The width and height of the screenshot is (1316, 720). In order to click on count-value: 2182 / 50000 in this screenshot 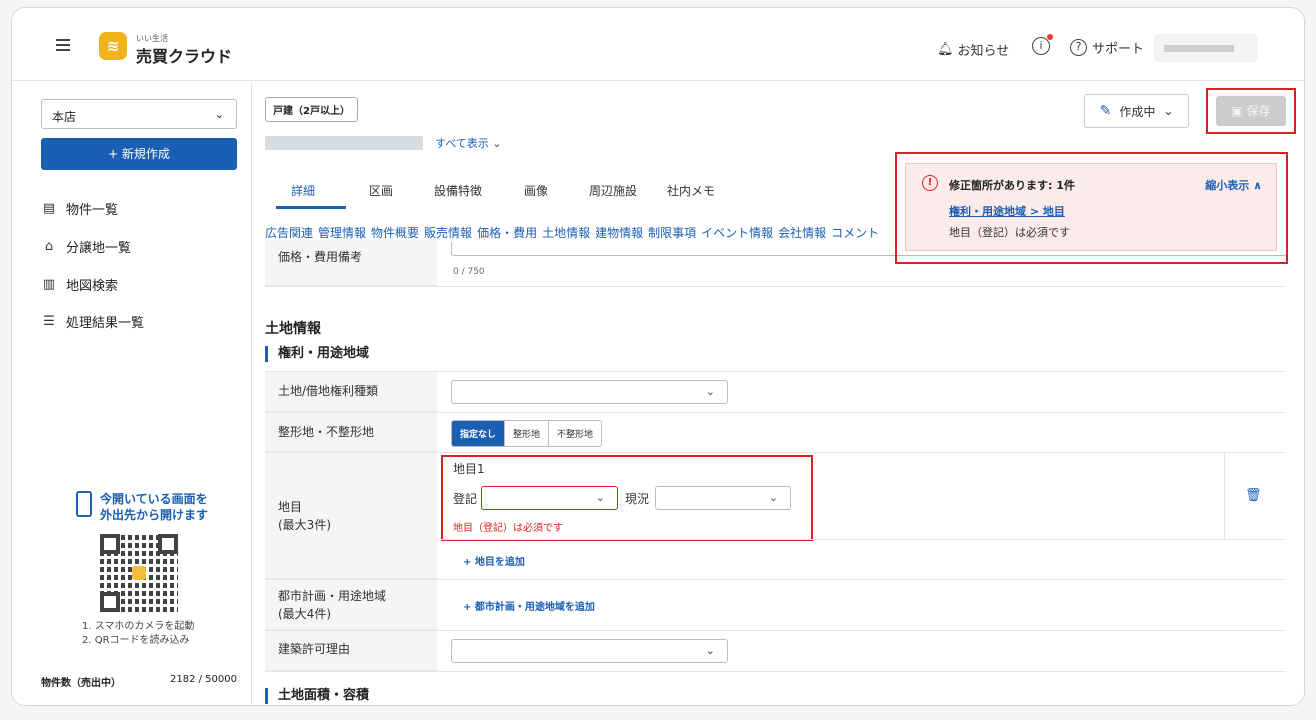, I will do `click(203, 679)`.